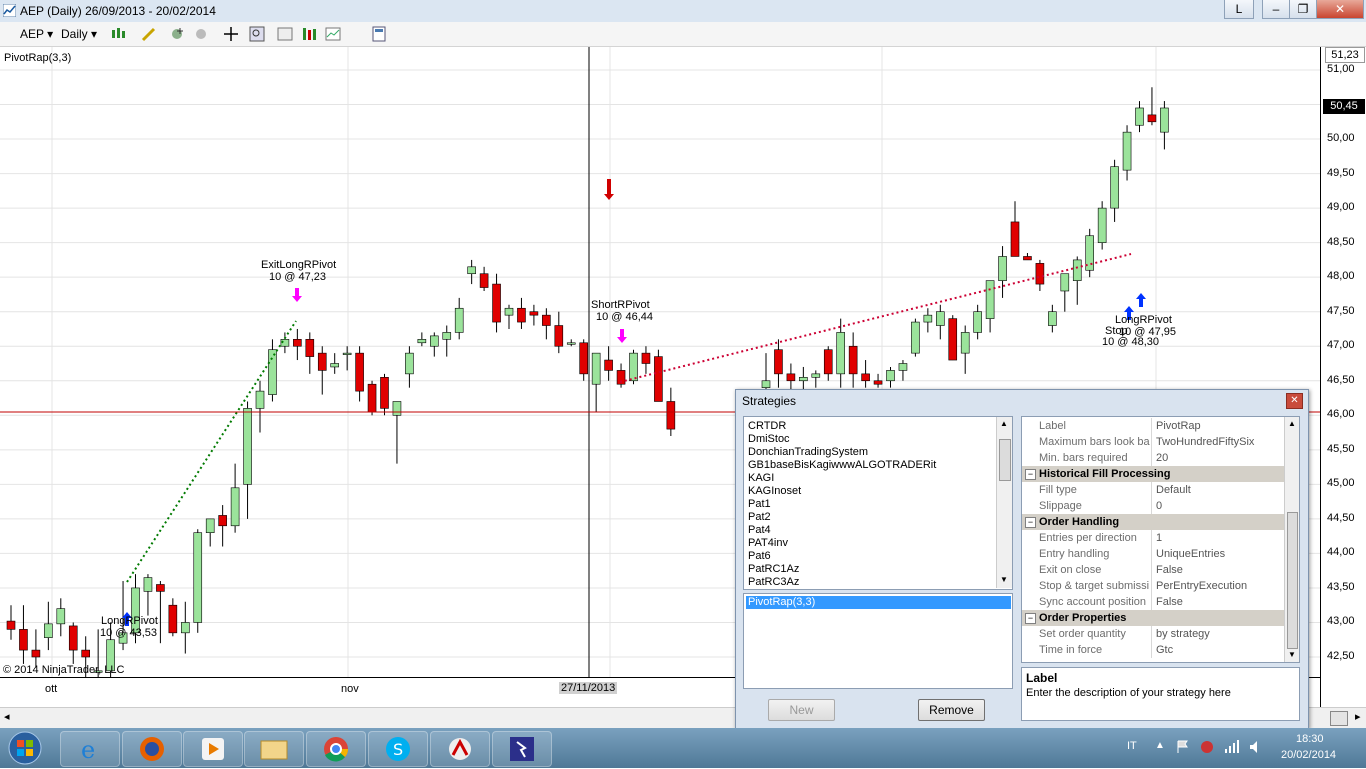 The image size is (1366, 769). I want to click on property-row: Slippage 0, so click(1153, 506).